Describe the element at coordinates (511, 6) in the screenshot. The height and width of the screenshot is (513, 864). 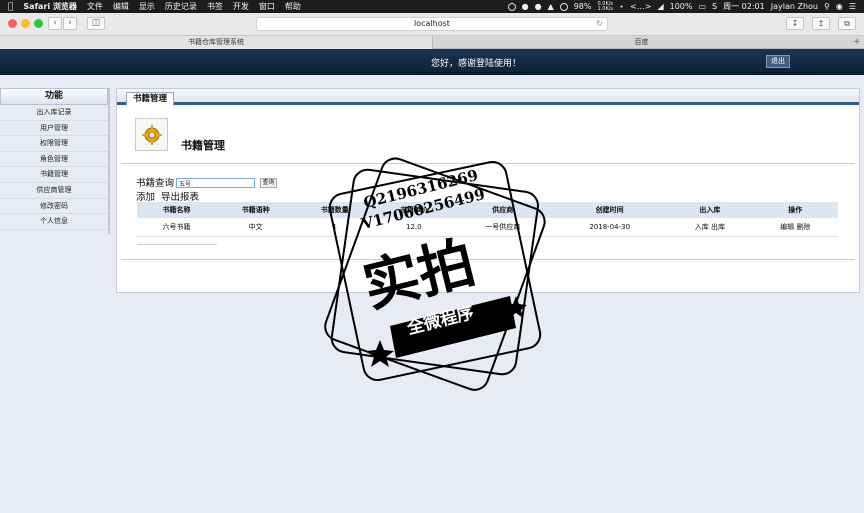
I see `record-icon` at that location.